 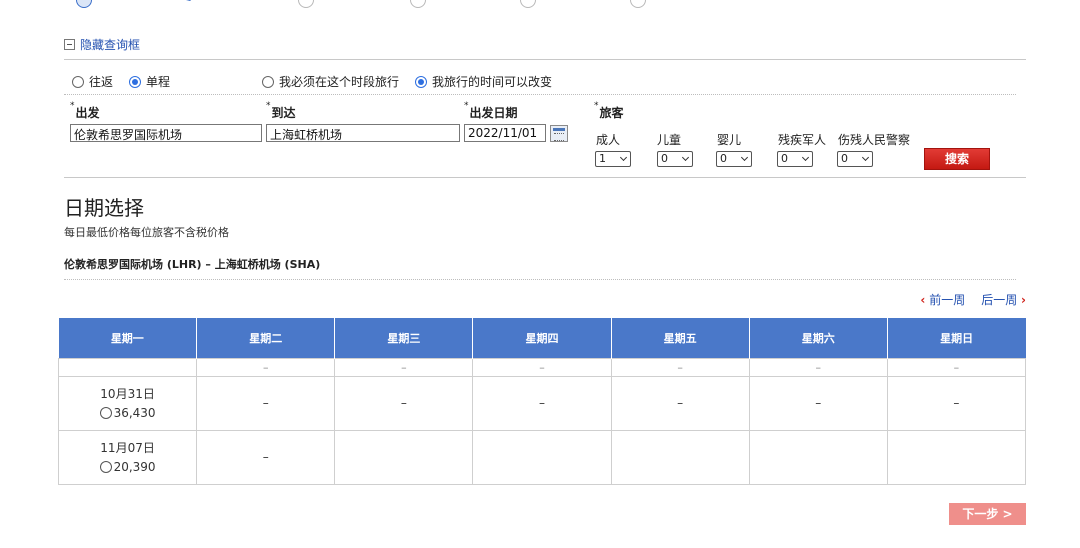 I want to click on divider-dotted-route, so click(x=540, y=279).